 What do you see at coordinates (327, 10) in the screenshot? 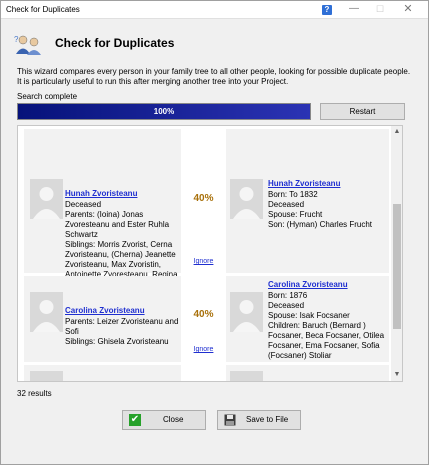
I see `help-icon: ?` at bounding box center [327, 10].